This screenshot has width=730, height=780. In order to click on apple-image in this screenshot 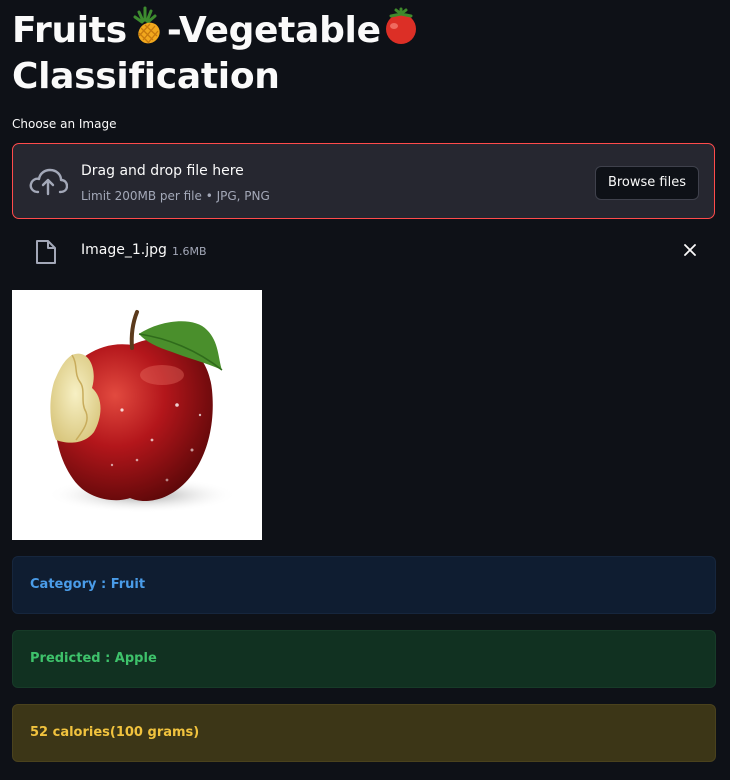, I will do `click(142, 411)`.